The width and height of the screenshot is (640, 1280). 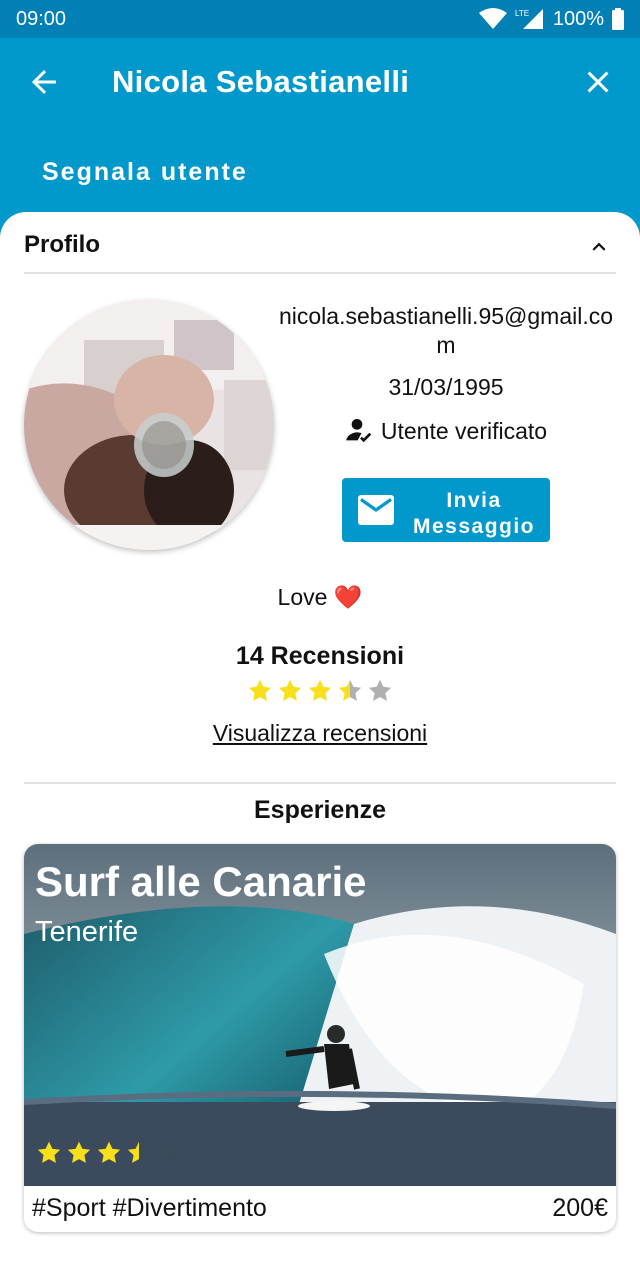 What do you see at coordinates (359, 431) in the screenshot?
I see `verified-user-icon` at bounding box center [359, 431].